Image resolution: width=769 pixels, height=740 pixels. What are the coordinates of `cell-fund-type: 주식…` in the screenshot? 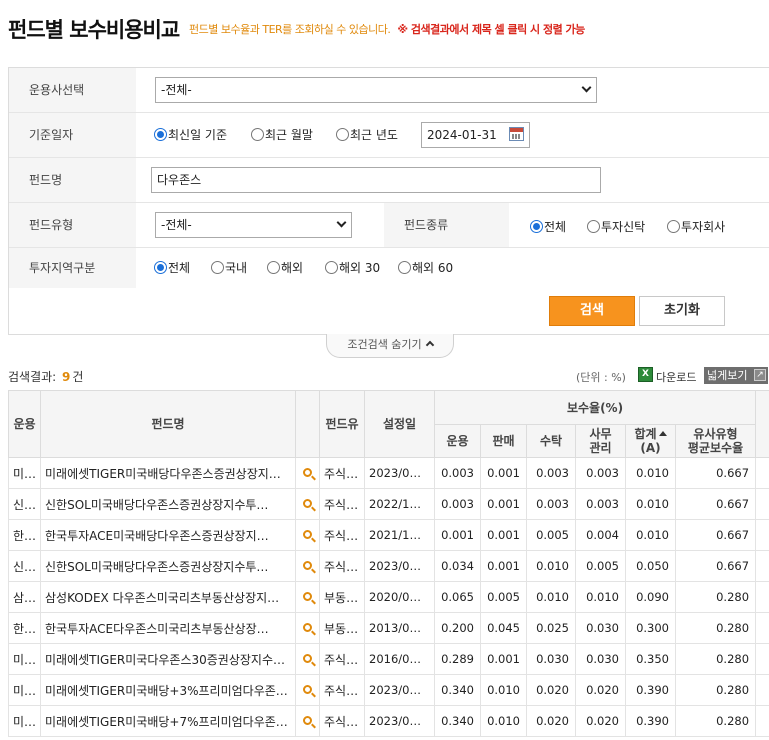 It's located at (342, 535).